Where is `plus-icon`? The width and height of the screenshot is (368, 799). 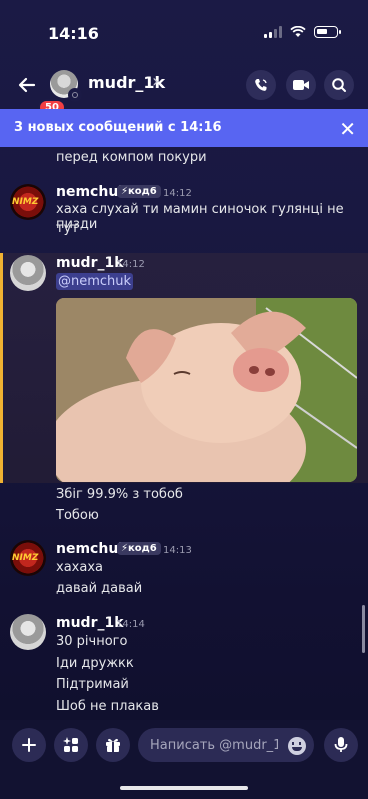
plus-icon is located at coordinates (29, 745).